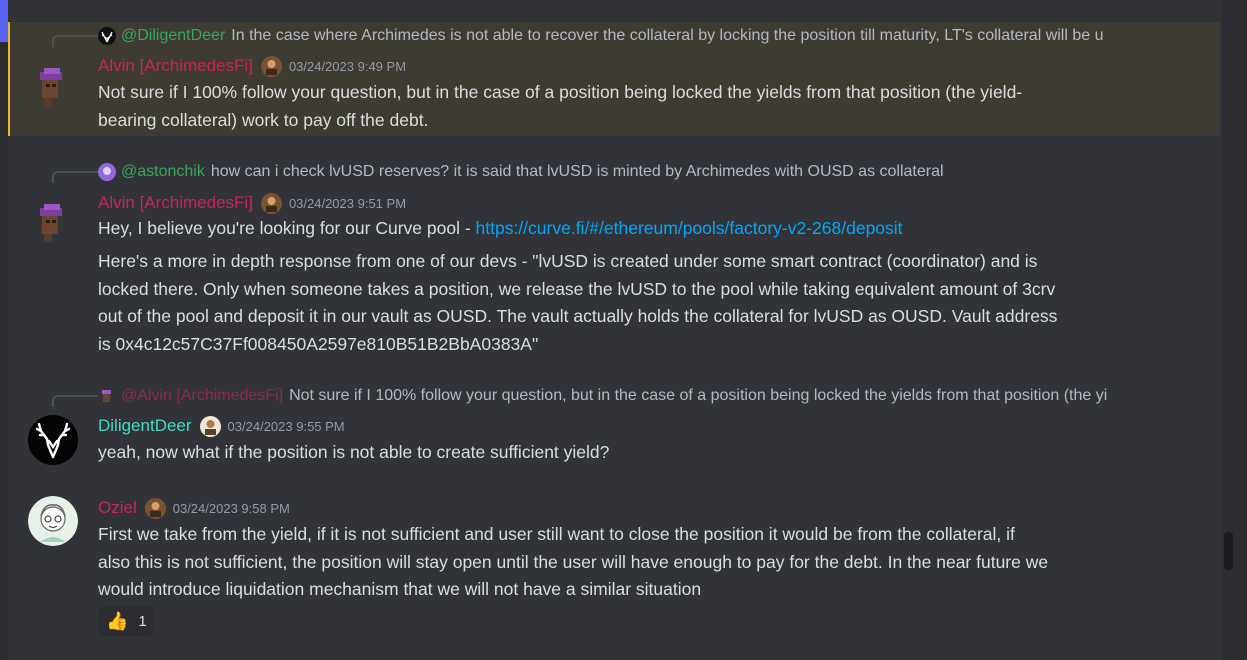  Describe the element at coordinates (142, 621) in the screenshot. I see `reaction-count: 1` at that location.